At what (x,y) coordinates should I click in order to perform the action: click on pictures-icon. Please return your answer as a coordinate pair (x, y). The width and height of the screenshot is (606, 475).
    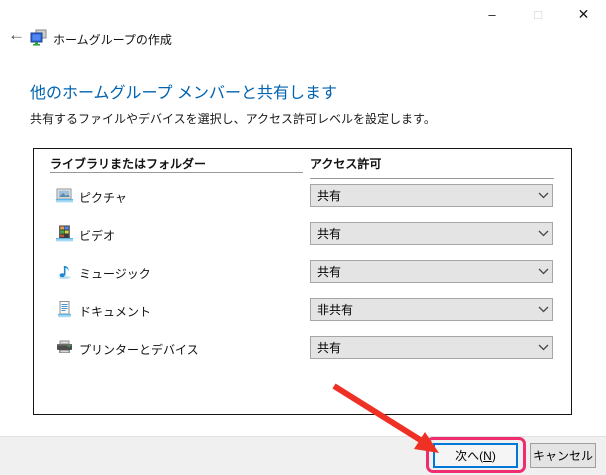
    Looking at the image, I should click on (64, 195).